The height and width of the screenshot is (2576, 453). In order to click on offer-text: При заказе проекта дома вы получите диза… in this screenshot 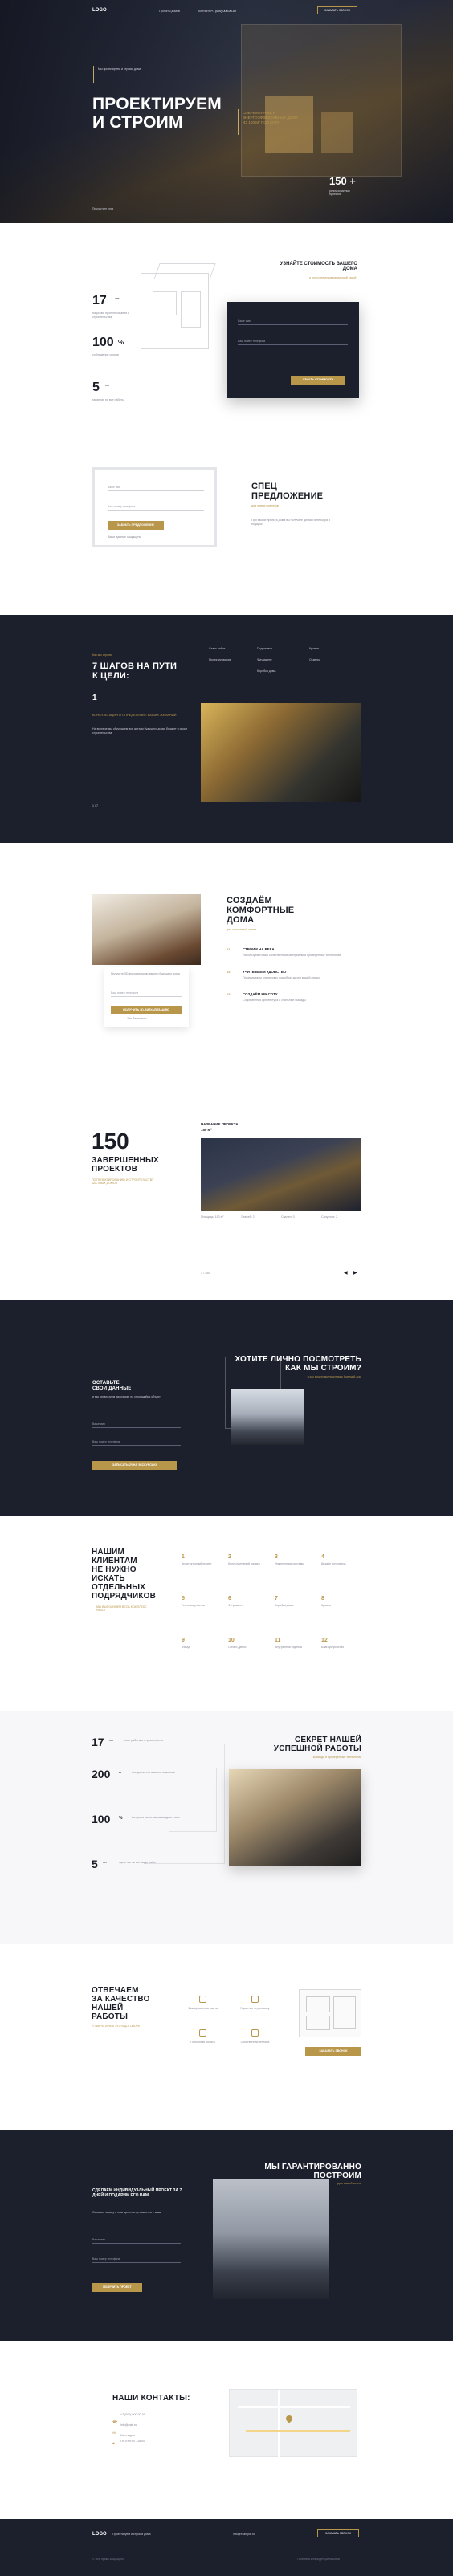, I will do `click(291, 522)`.